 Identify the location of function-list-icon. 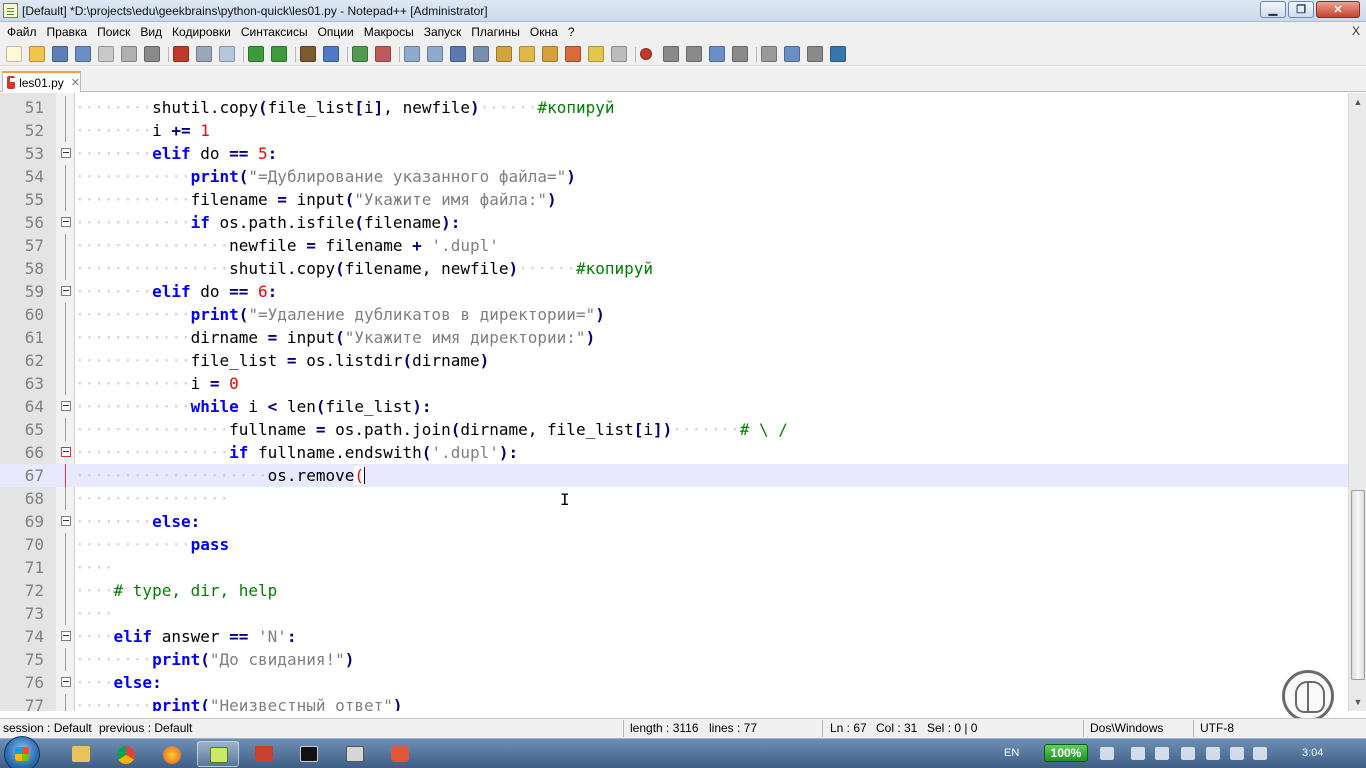
(573, 54).